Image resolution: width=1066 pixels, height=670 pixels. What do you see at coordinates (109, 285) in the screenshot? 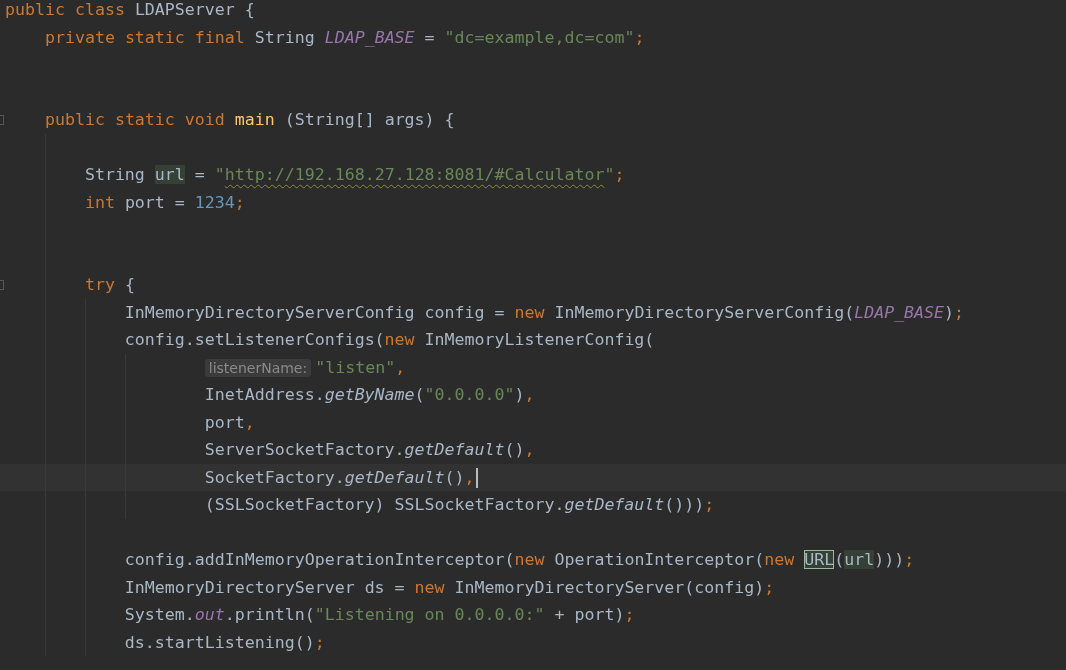
I see `code-line: try {` at bounding box center [109, 285].